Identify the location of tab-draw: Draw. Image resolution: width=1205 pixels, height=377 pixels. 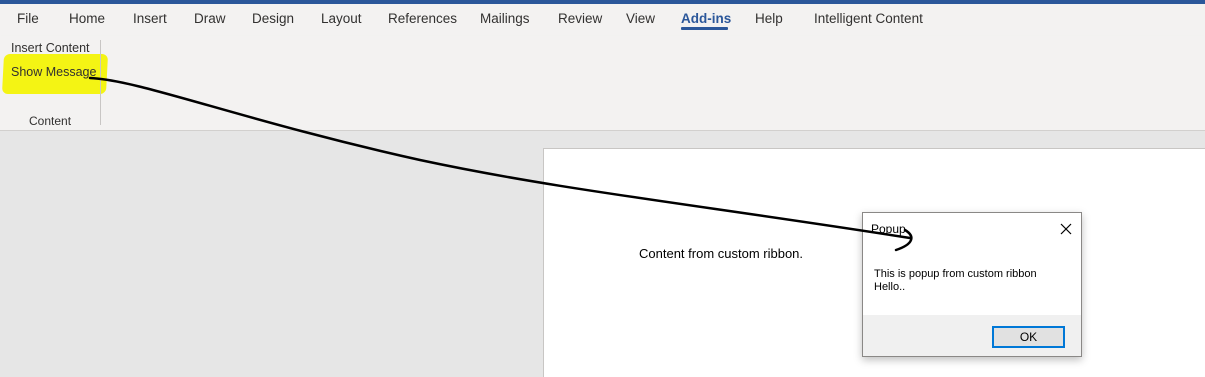
(210, 18).